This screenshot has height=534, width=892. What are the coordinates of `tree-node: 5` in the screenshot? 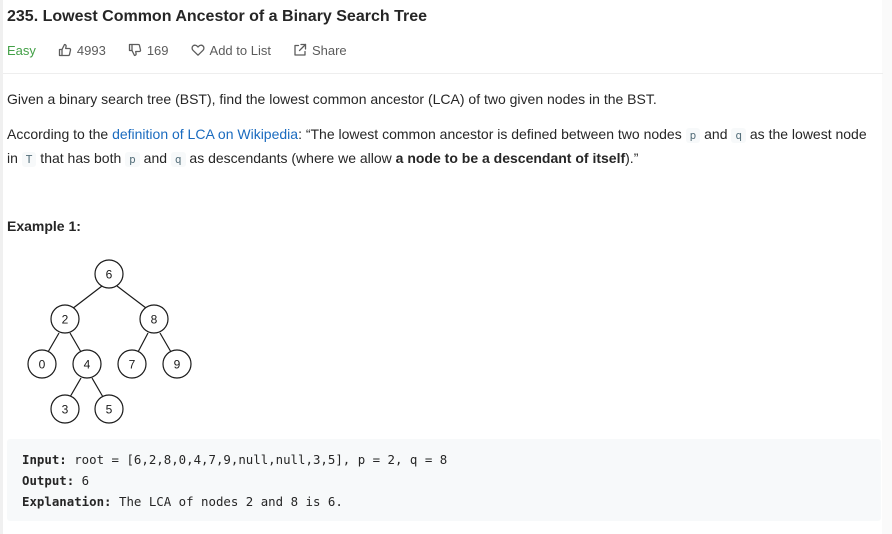 It's located at (109, 409).